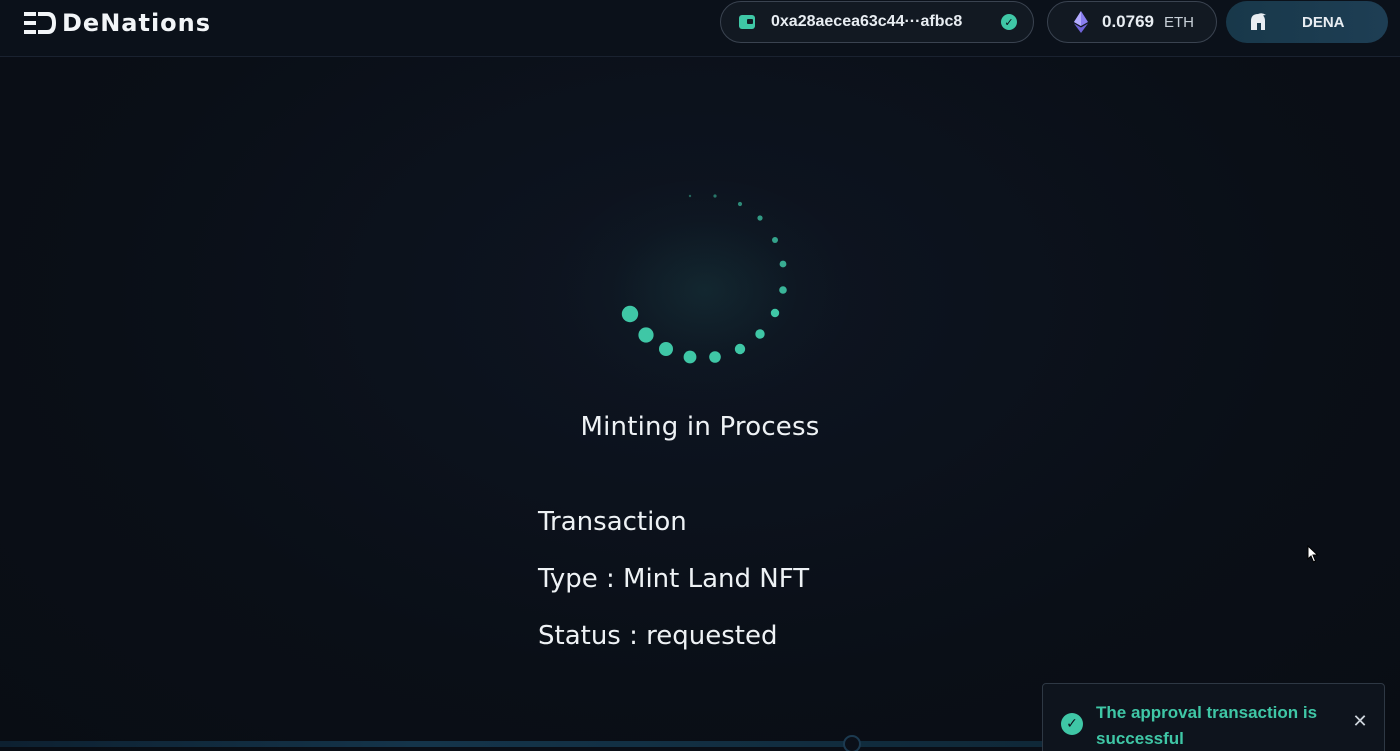 The height and width of the screenshot is (751, 1400). What do you see at coordinates (137, 23) in the screenshot?
I see `logo-text: DeNations` at bounding box center [137, 23].